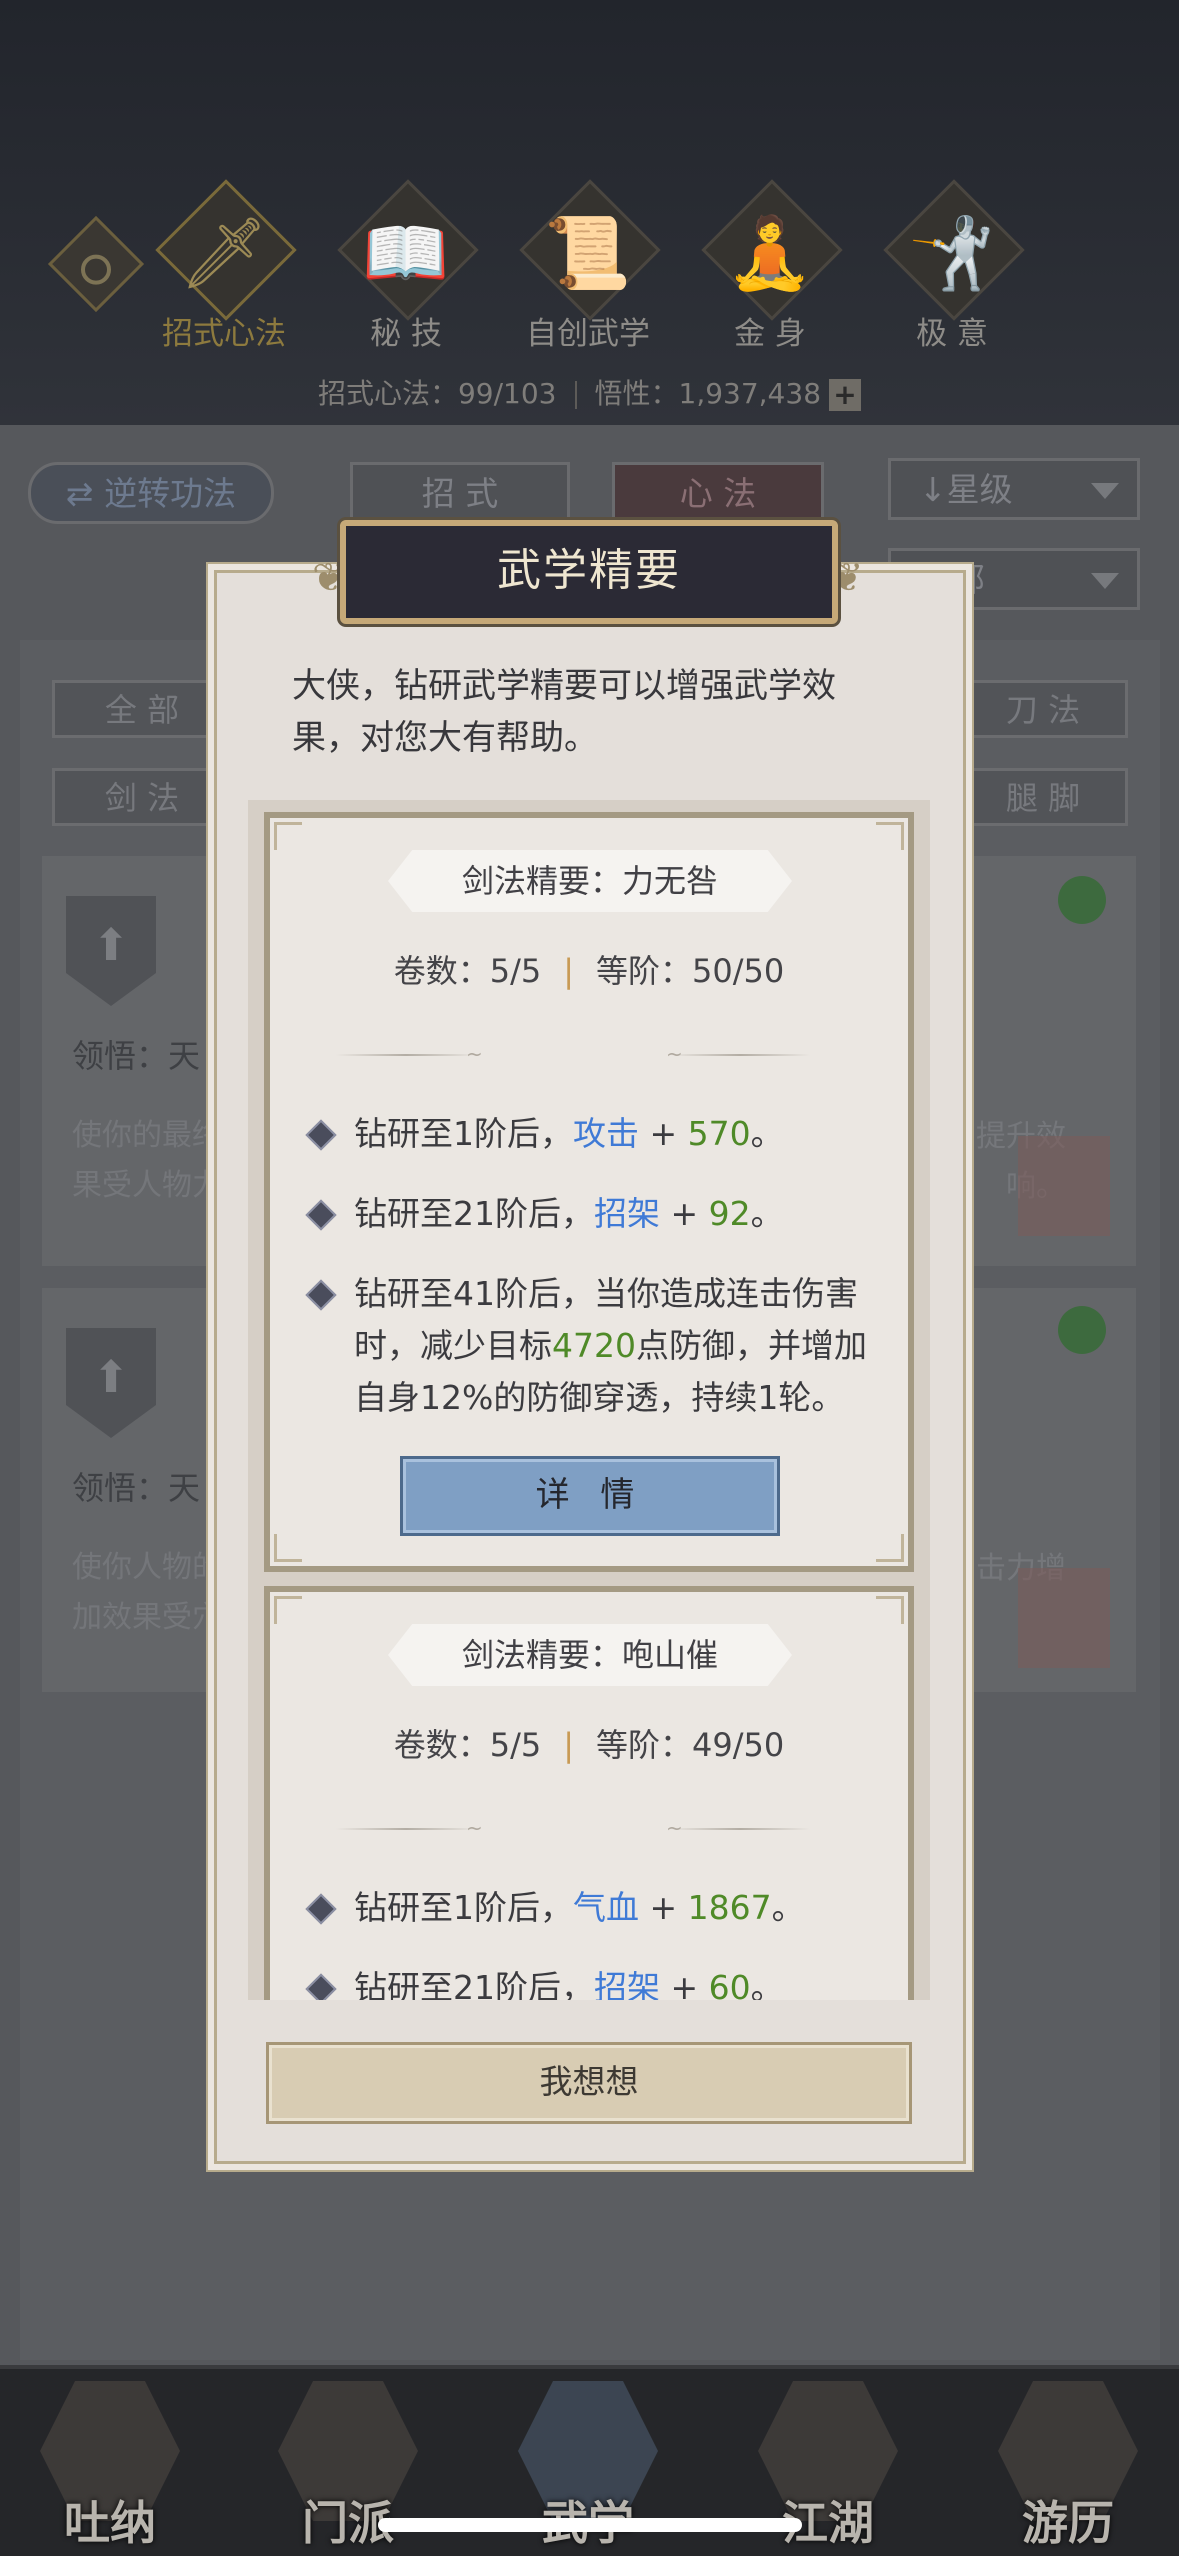 Image resolution: width=1179 pixels, height=2556 pixels. What do you see at coordinates (708, 393) in the screenshot?
I see `insight-value: 悟性：1,937,438` at bounding box center [708, 393].